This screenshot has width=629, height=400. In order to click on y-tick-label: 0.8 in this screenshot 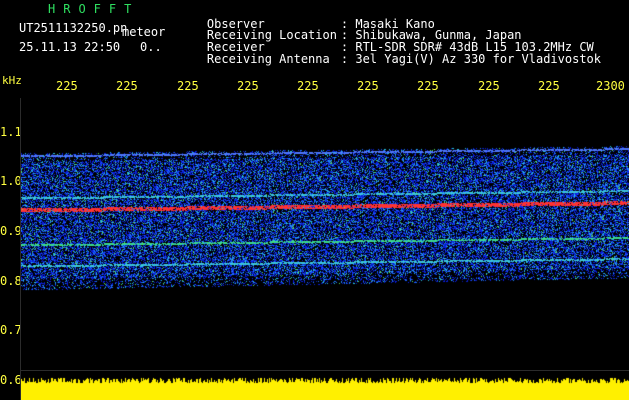, I will do `click(11, 281)`.